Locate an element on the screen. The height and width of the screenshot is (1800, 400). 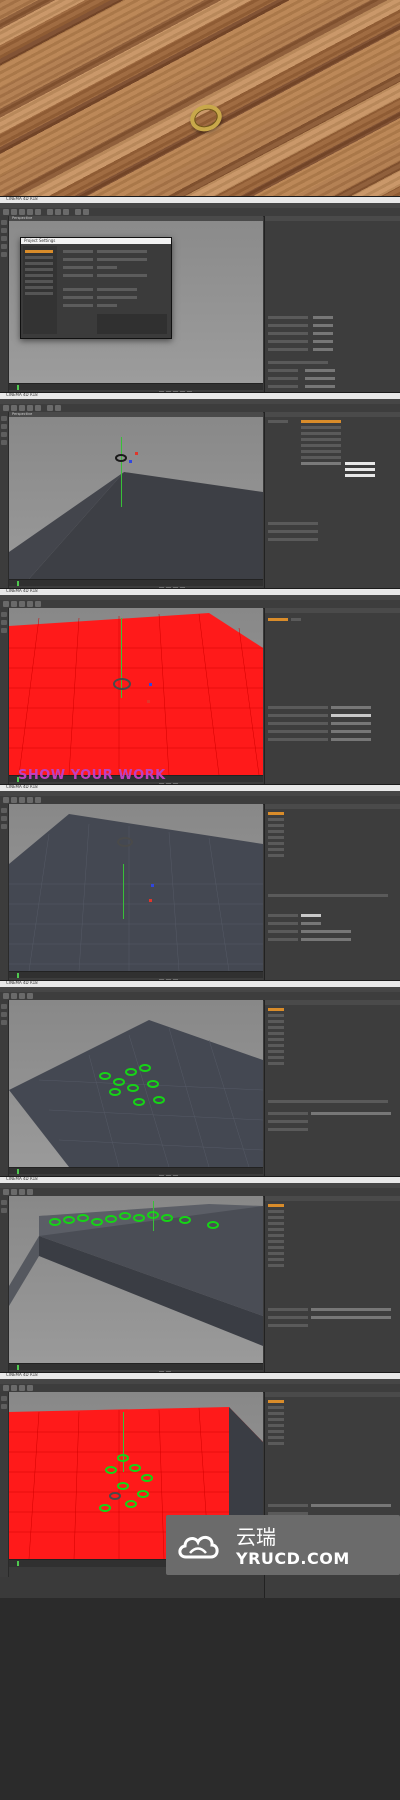
viewport: Perspective is located at coordinates (136, 495).